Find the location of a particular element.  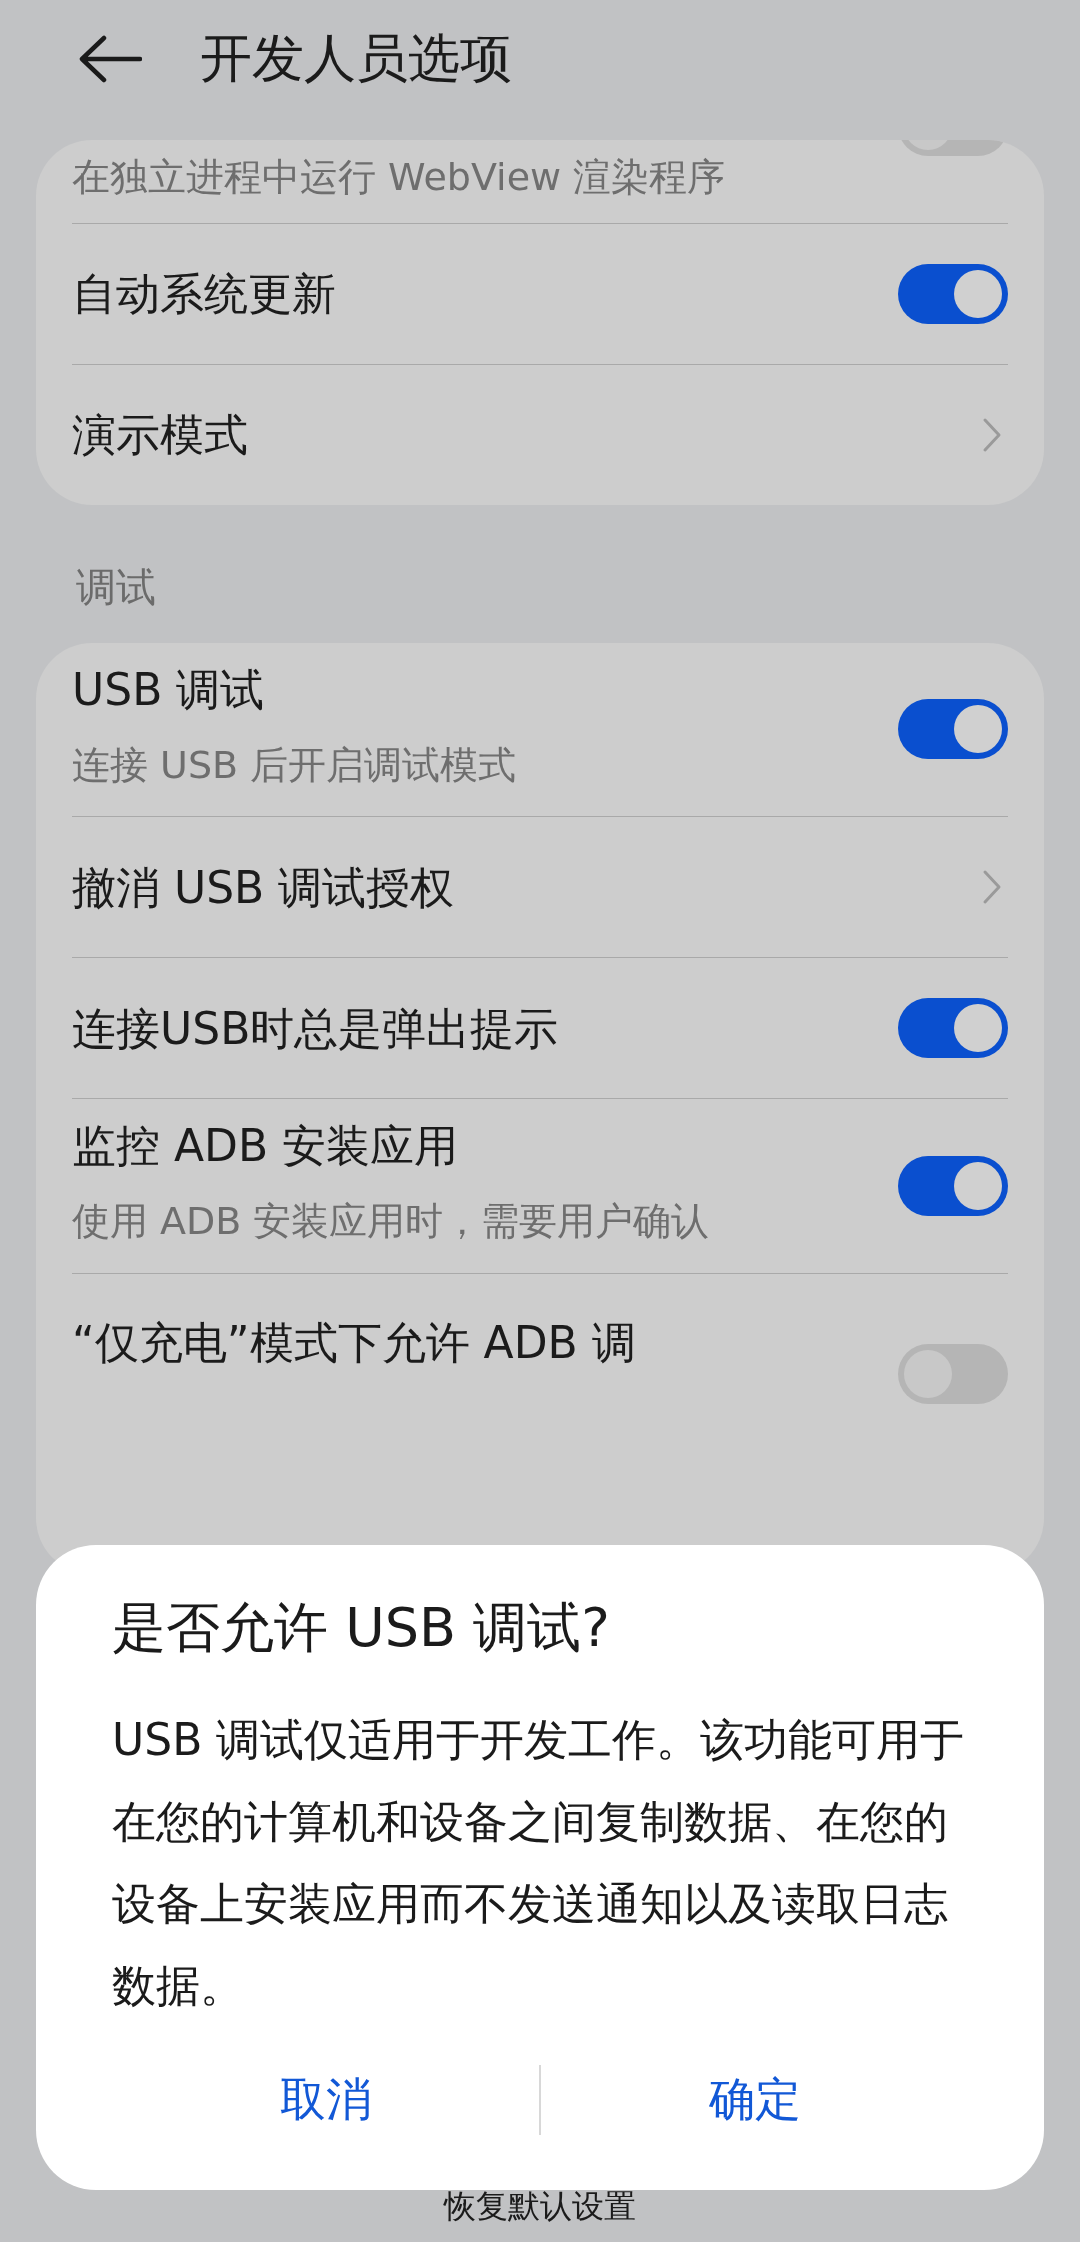

setting-title: 撤消 USB 调试授权 is located at coordinates (264, 887).